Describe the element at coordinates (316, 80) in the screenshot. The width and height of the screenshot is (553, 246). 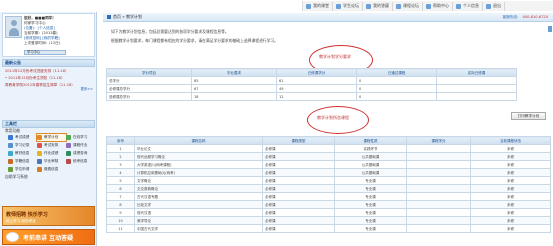
I see `table-cell: 61` at that location.